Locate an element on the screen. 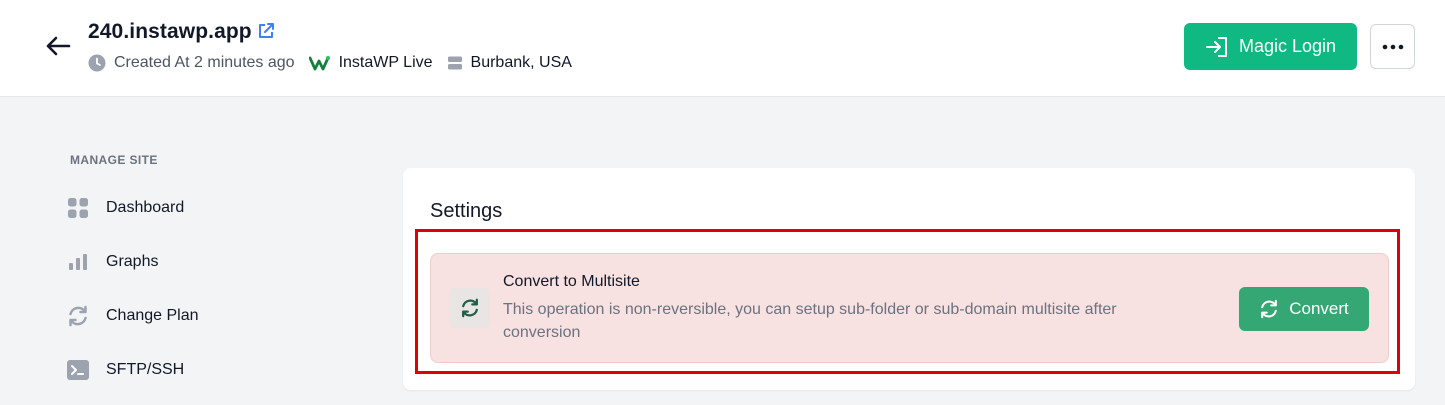 This screenshot has width=1445, height=405. more-horizontal-icon is located at coordinates (1392, 46).